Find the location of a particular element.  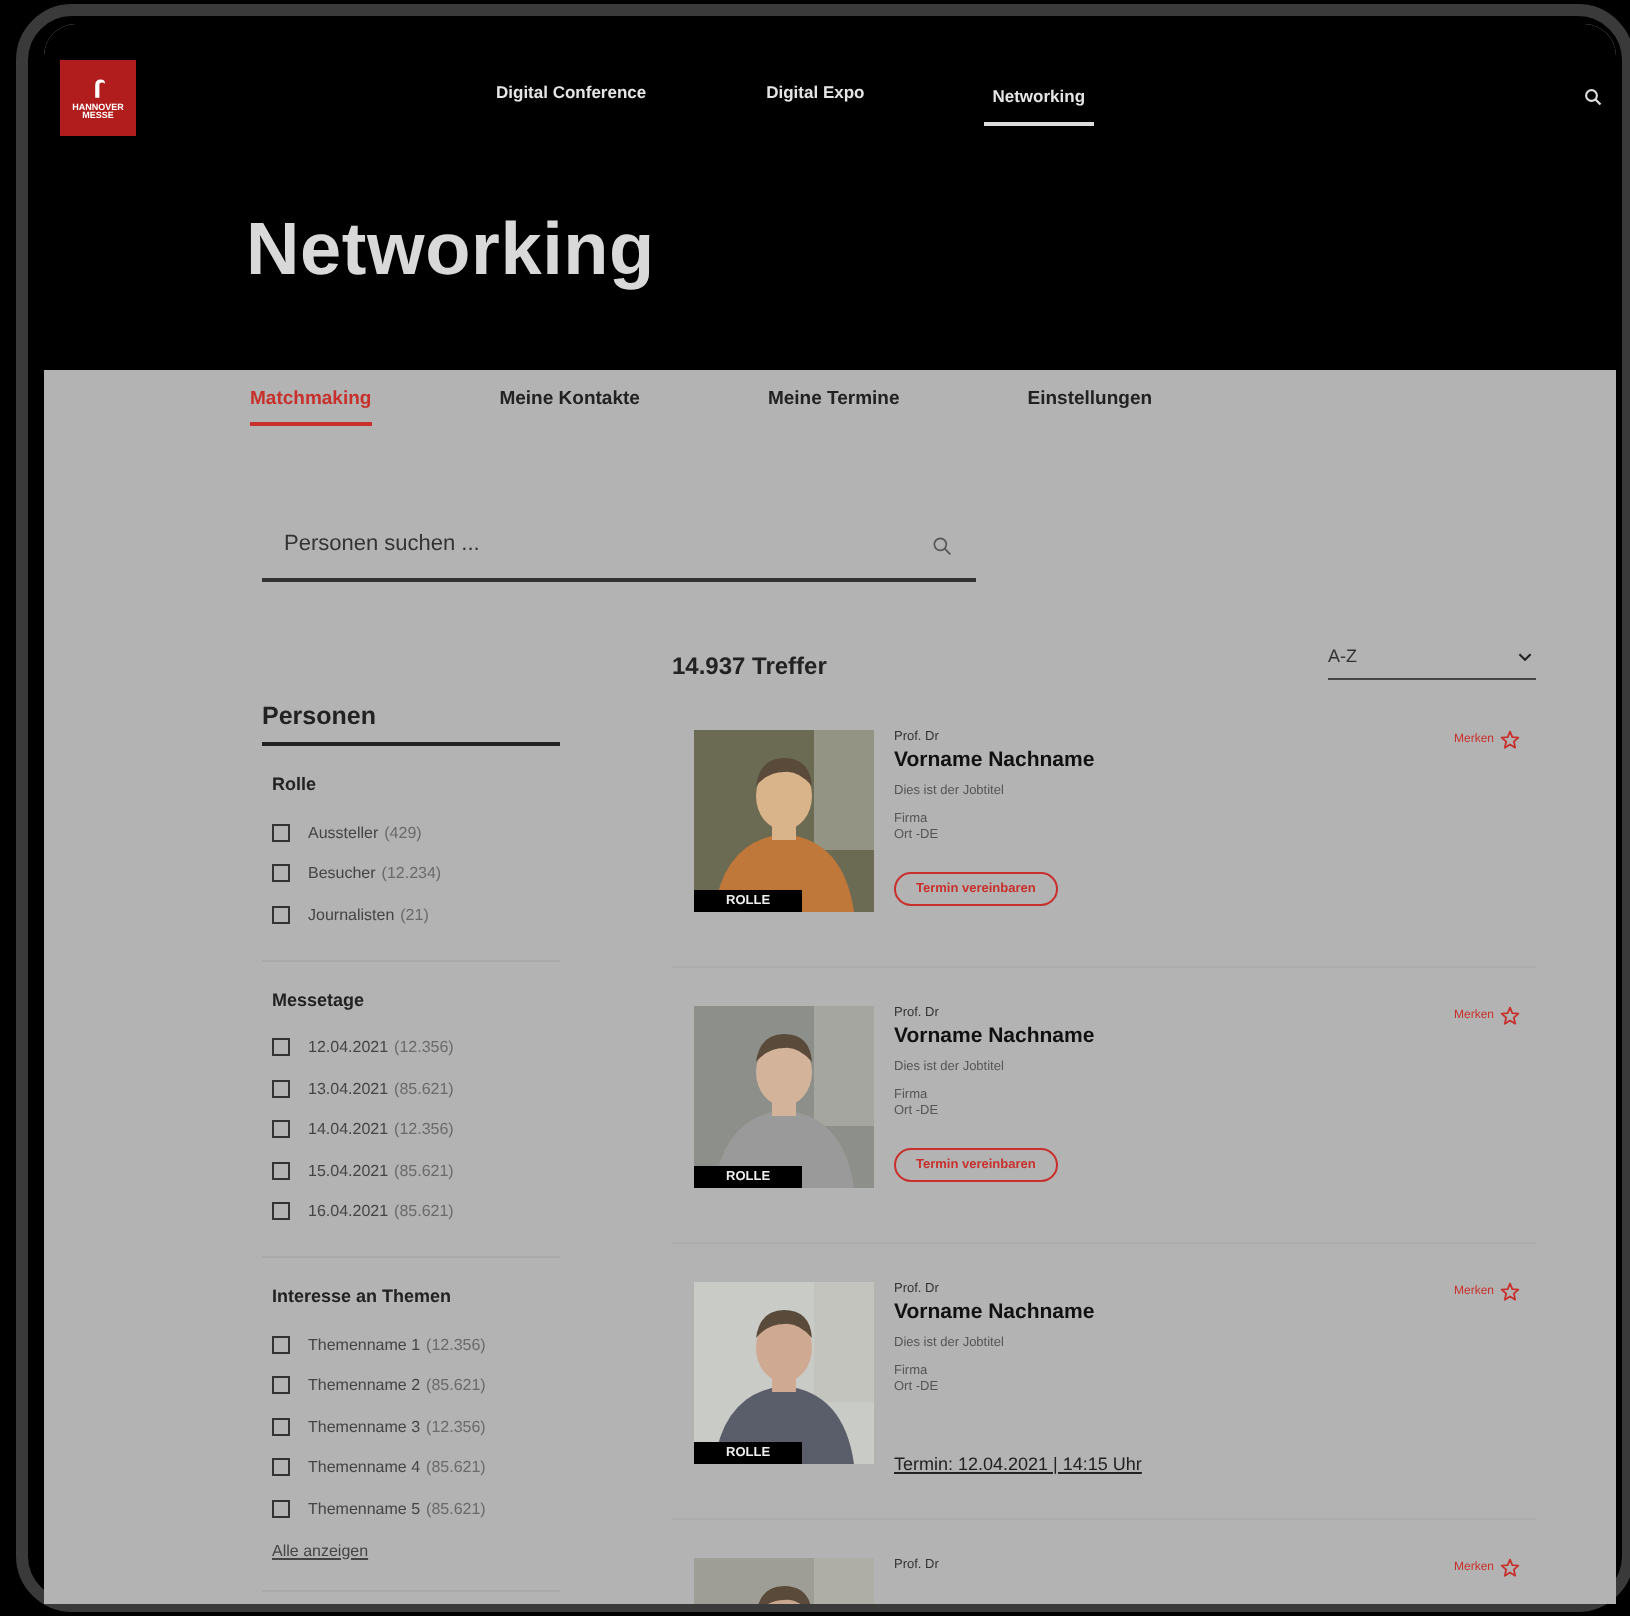

tab: Meine Kontakte is located at coordinates (569, 407).